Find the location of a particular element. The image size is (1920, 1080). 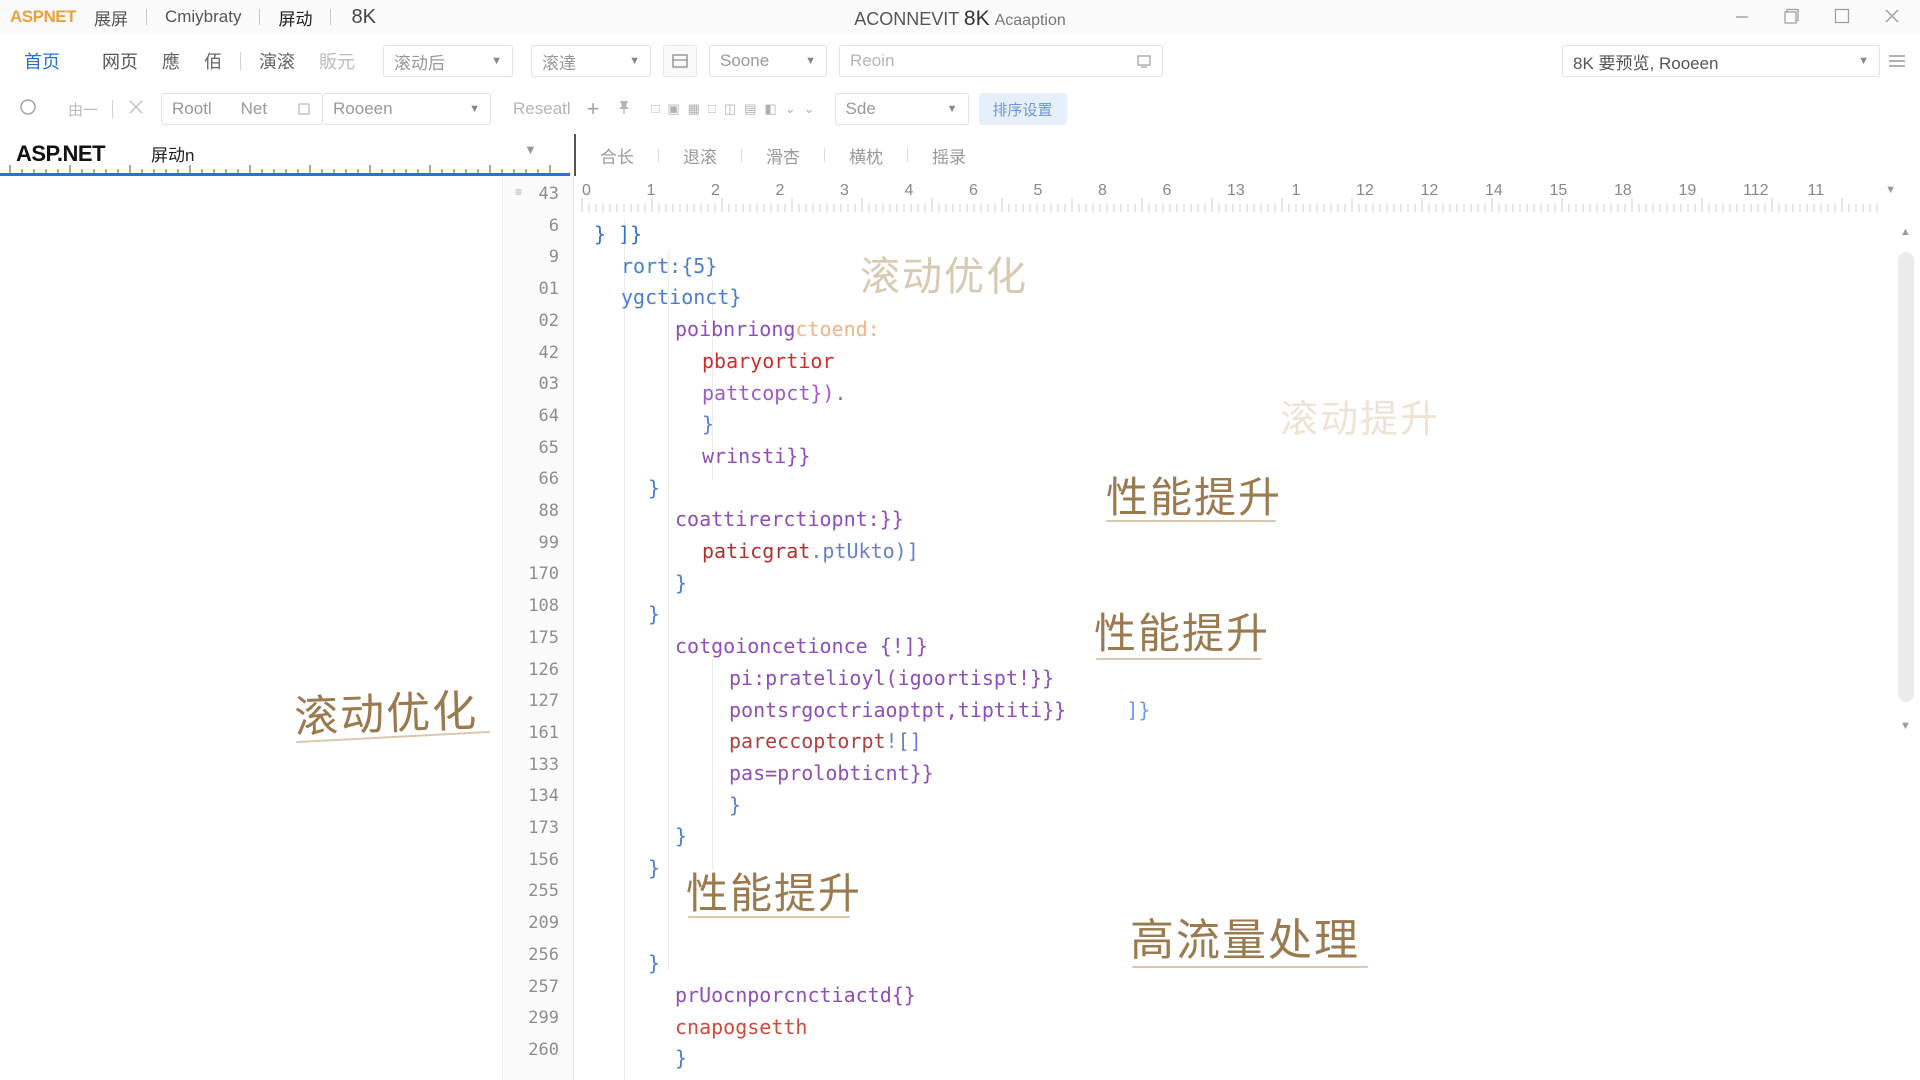

speed-dropdown: 滚達 ▼ is located at coordinates (591, 61).